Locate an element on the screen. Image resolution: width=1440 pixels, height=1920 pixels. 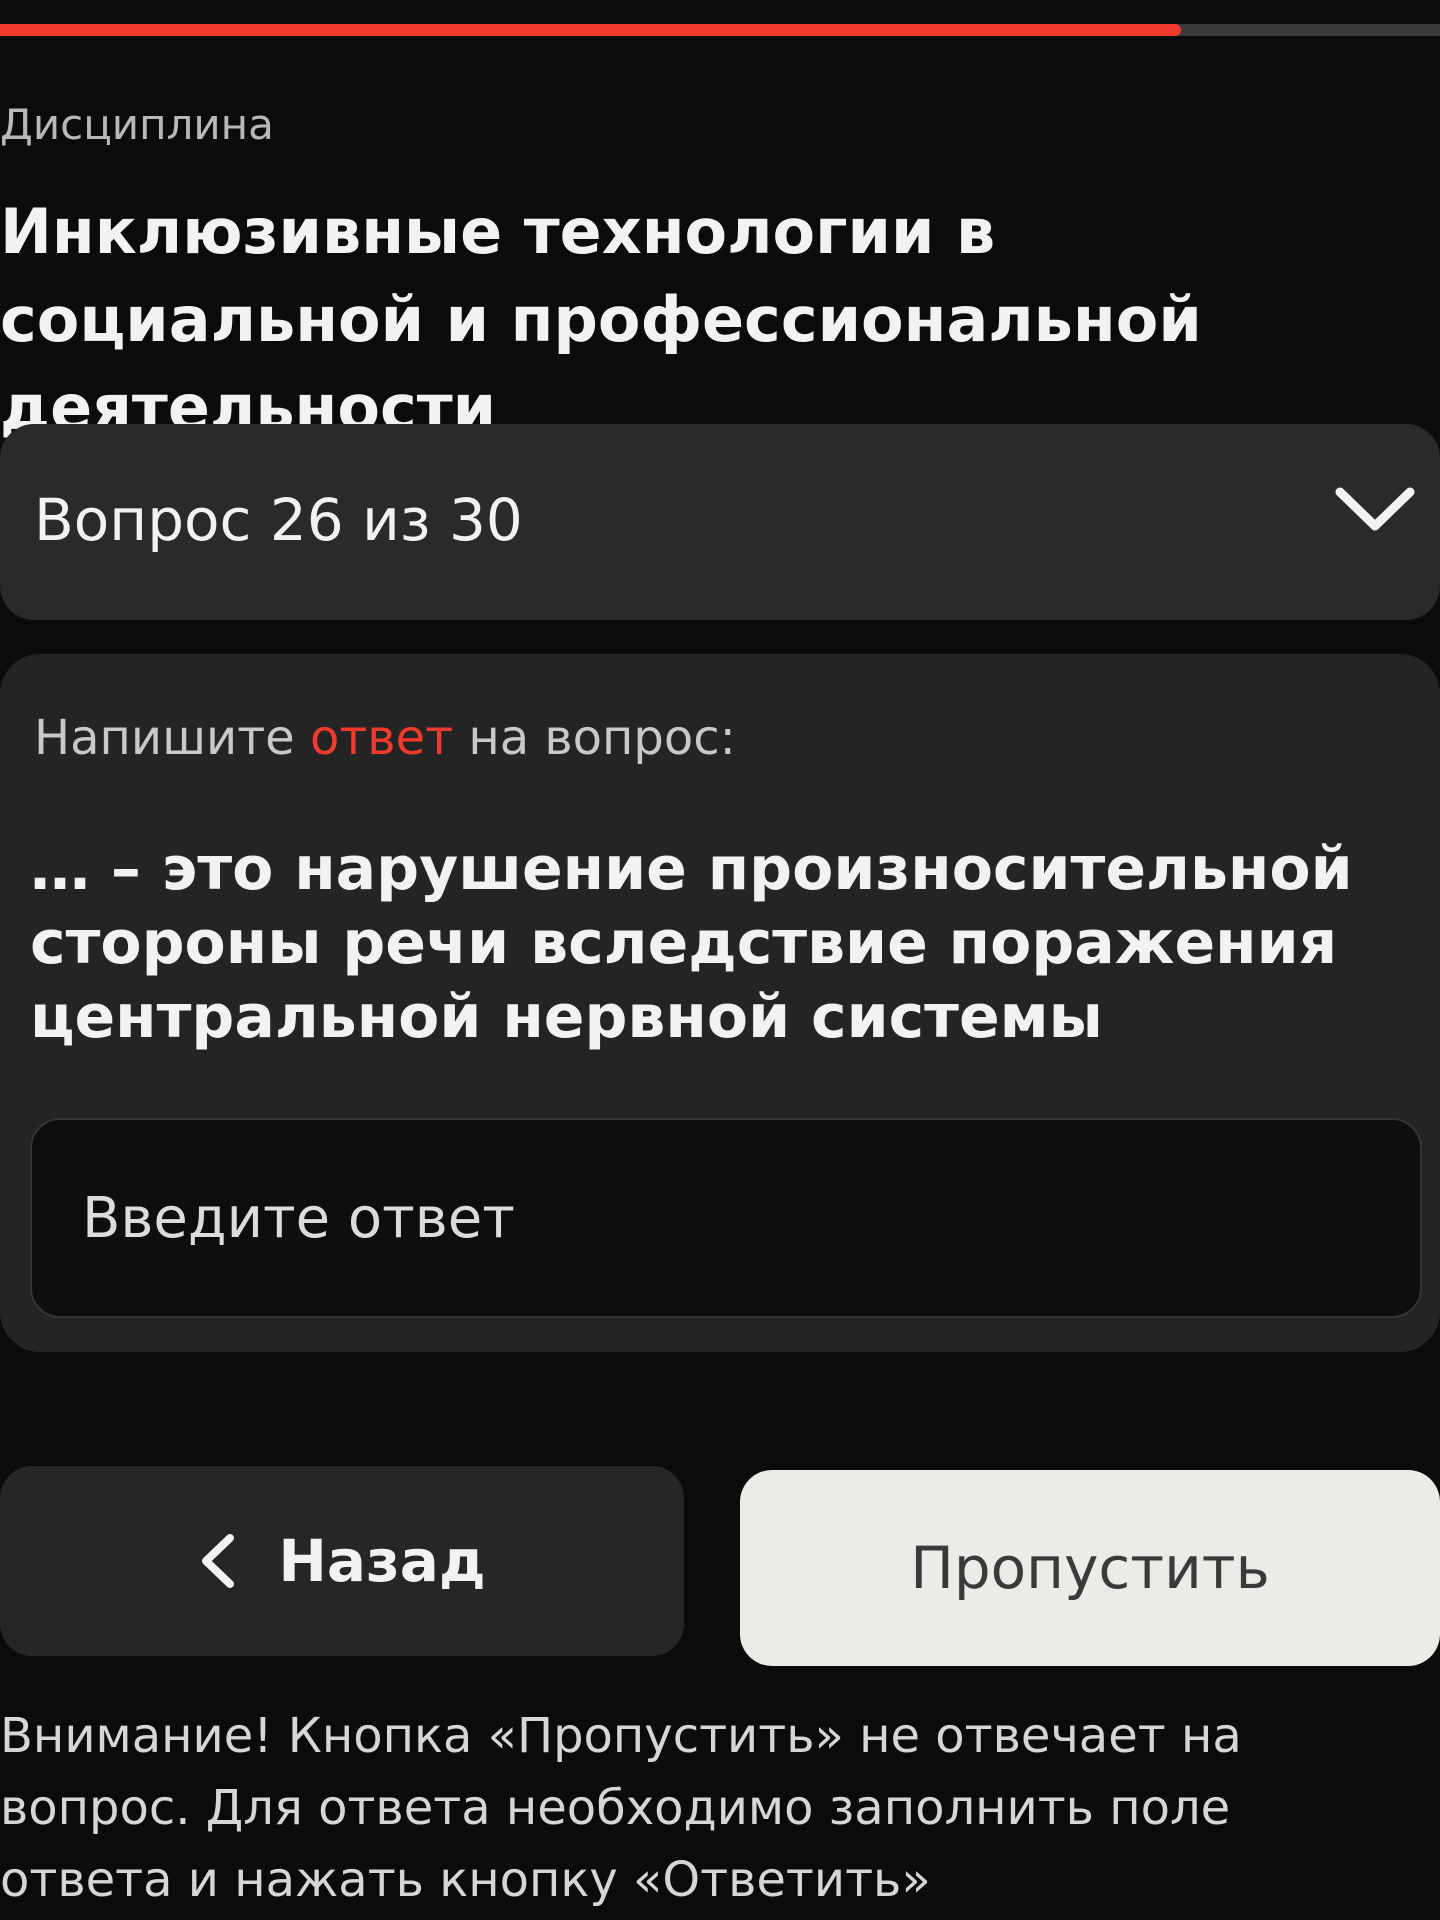
answer-instruction: Напишите ответ на вопрос: is located at coordinates (385, 738).